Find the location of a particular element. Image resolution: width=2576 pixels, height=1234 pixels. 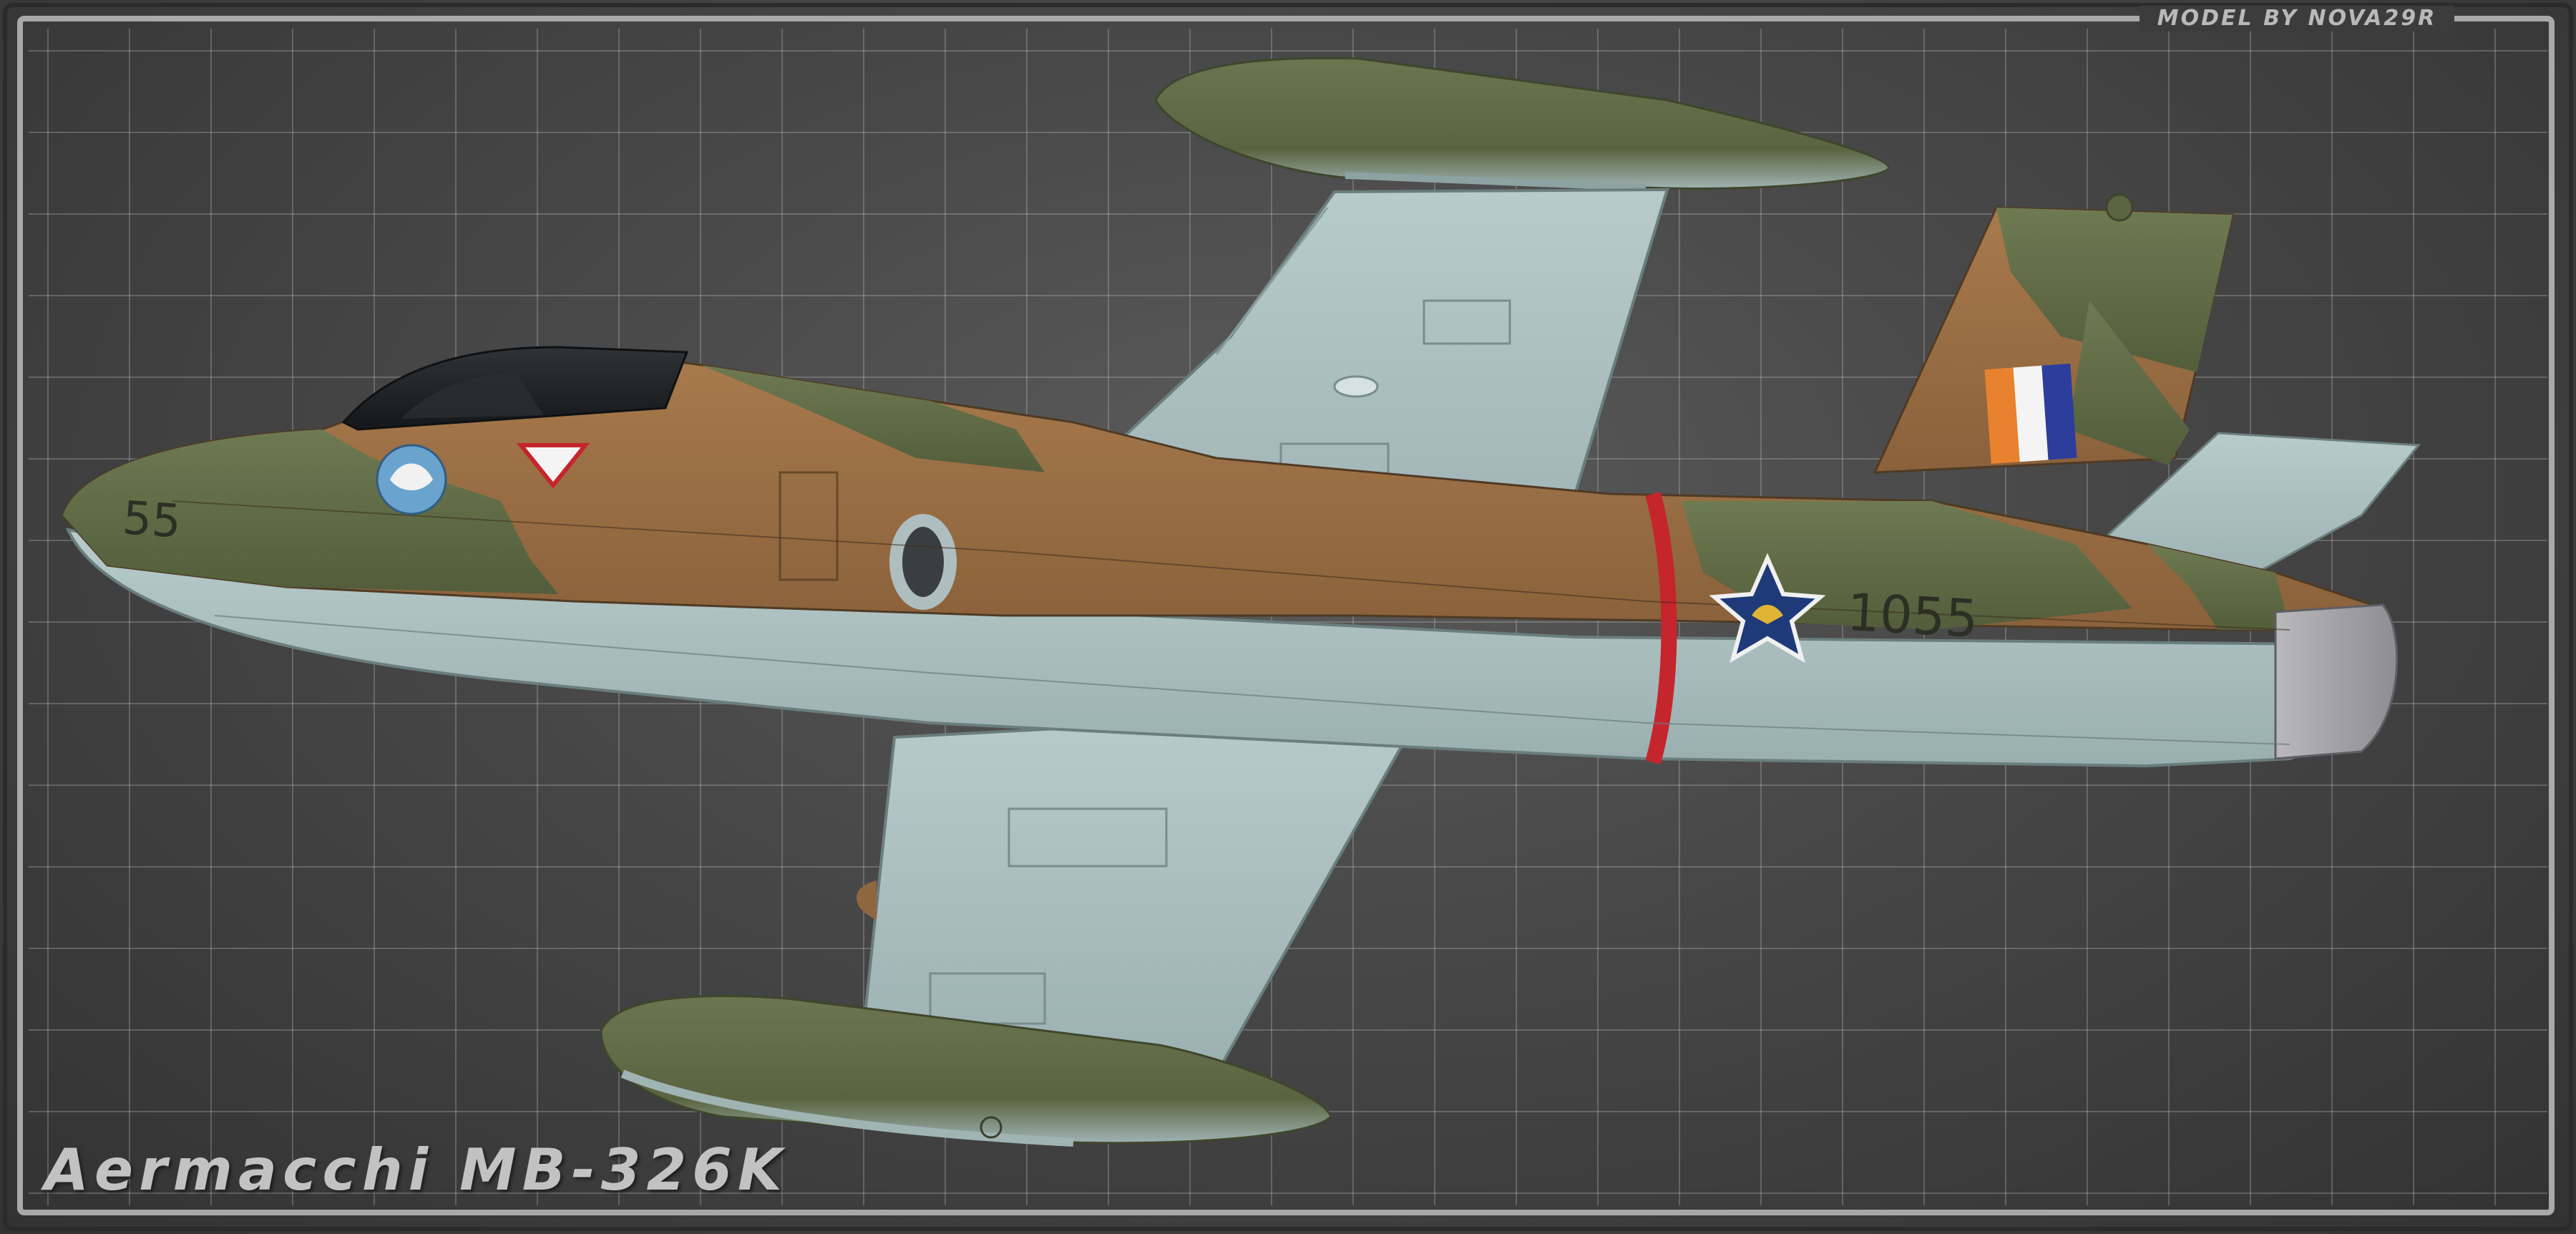

aircraft-title: Aermacchi MB-326K is located at coordinates (416, 1170).